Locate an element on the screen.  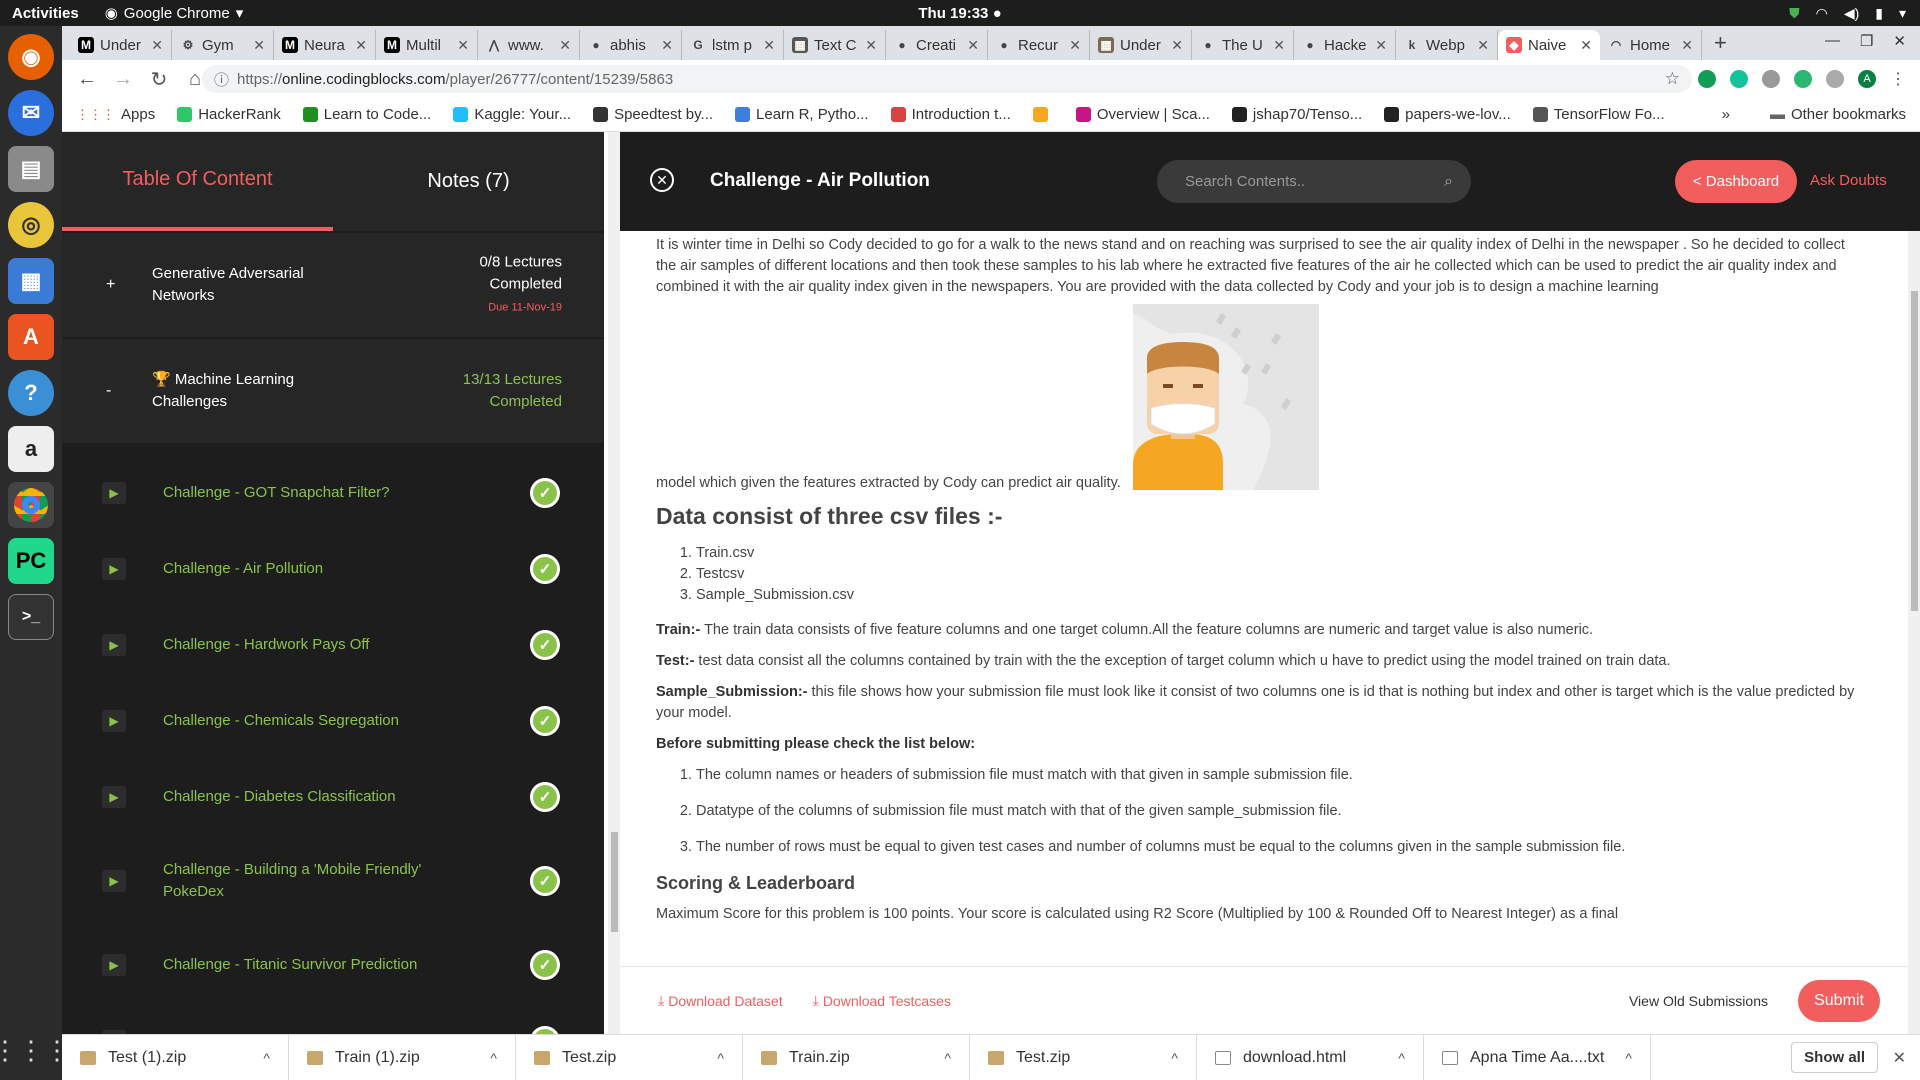
browser-tab: ⋀ www. ✕ is located at coordinates (529, 45).